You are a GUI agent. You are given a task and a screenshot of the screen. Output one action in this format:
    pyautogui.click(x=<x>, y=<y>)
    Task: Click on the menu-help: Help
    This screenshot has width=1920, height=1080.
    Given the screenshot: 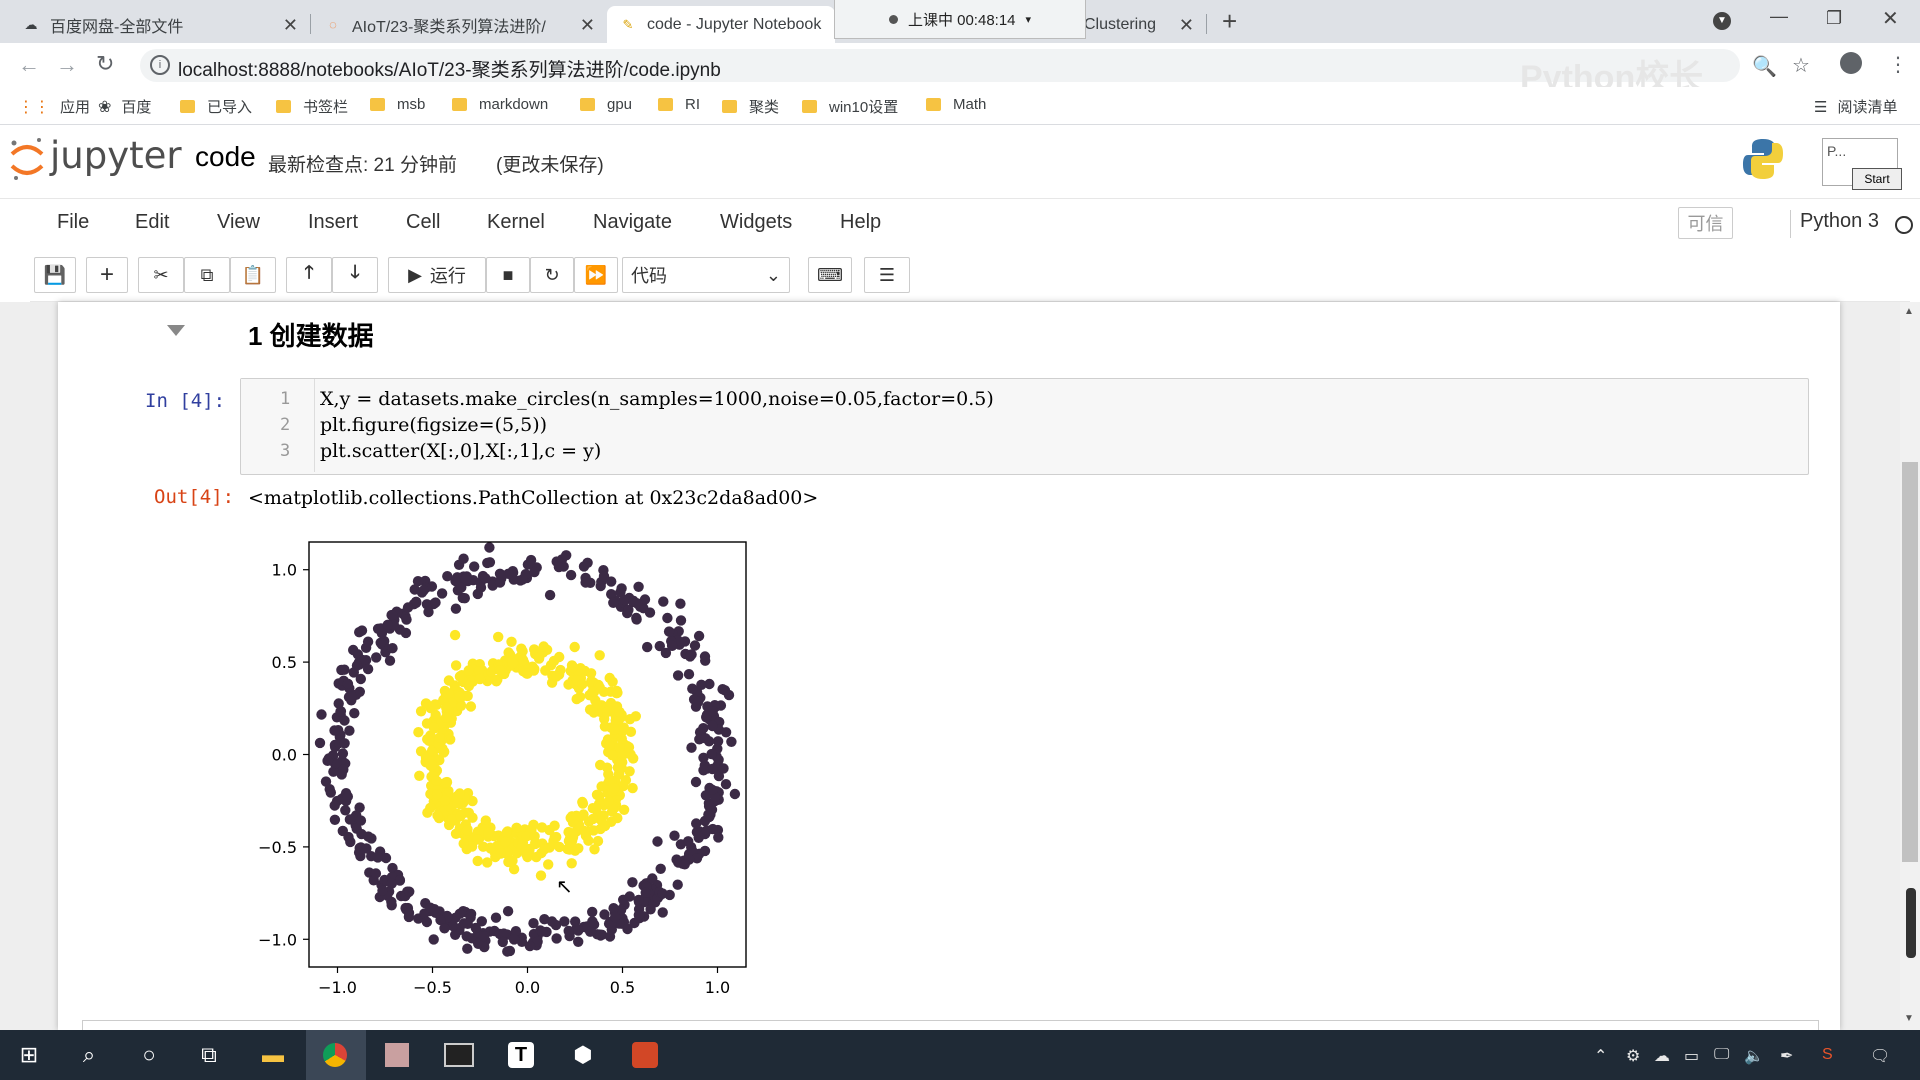 What is the action you would take?
    pyautogui.click(x=860, y=222)
    